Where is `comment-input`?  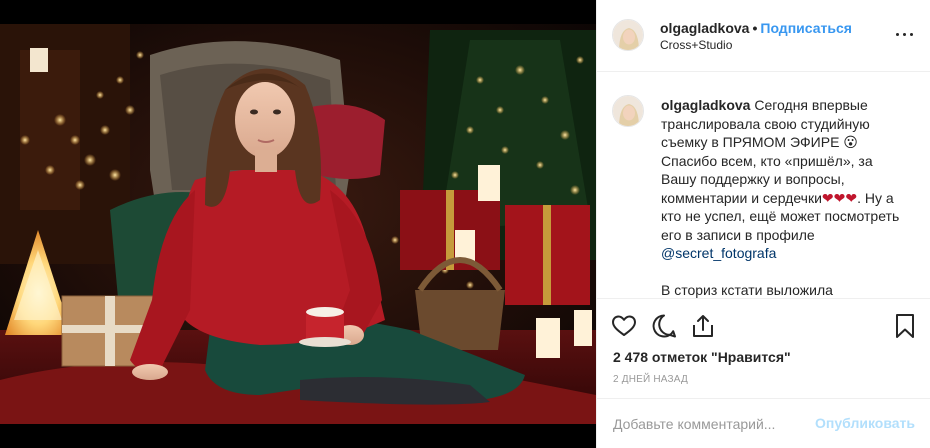 comment-input is located at coordinates (713, 424).